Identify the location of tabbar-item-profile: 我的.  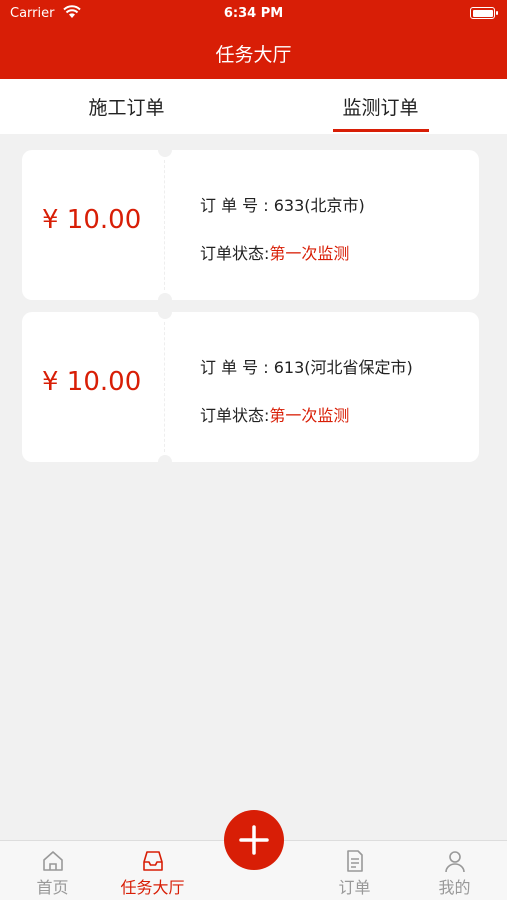
(454, 870).